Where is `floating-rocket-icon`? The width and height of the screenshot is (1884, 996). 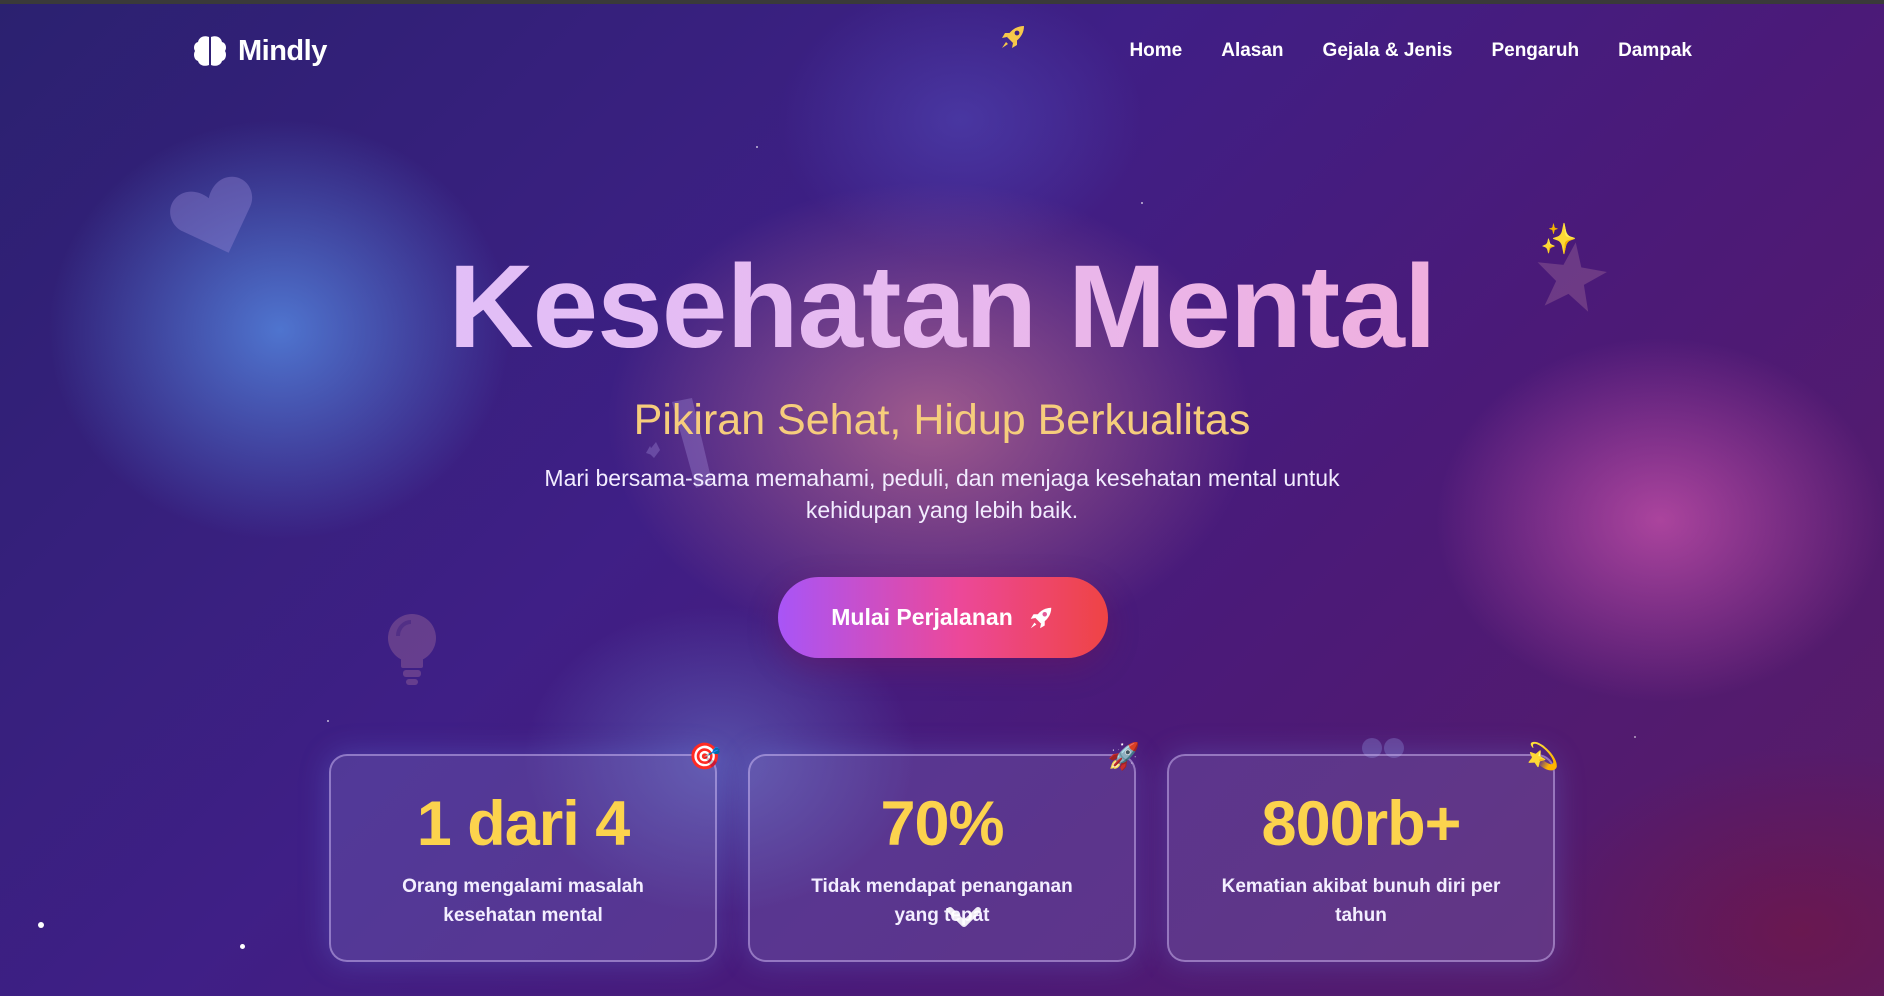 floating-rocket-icon is located at coordinates (1013, 40).